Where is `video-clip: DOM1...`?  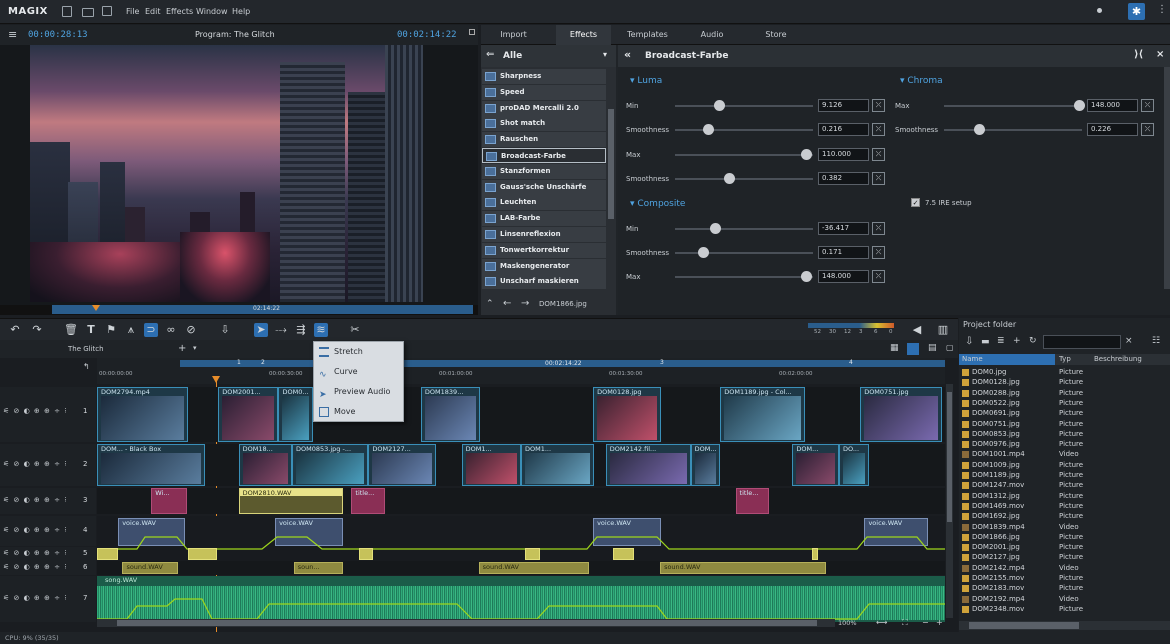
video-clip: DOM1... is located at coordinates (557, 465).